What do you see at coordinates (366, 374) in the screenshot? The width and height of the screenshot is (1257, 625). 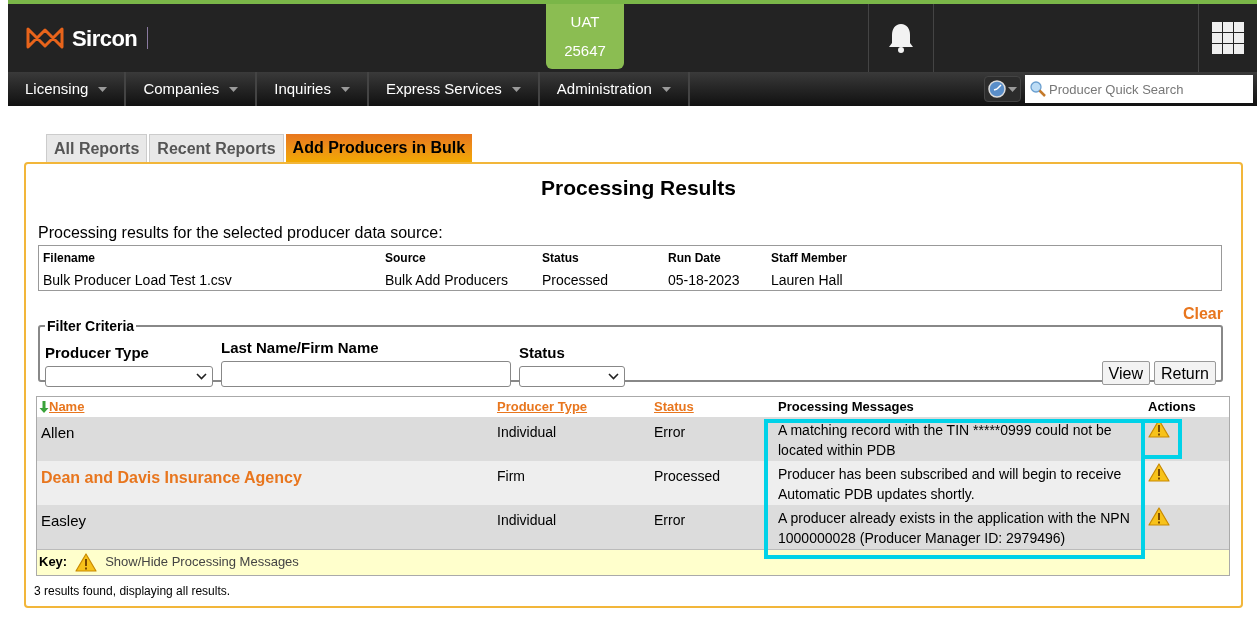 I see `text-field` at bounding box center [366, 374].